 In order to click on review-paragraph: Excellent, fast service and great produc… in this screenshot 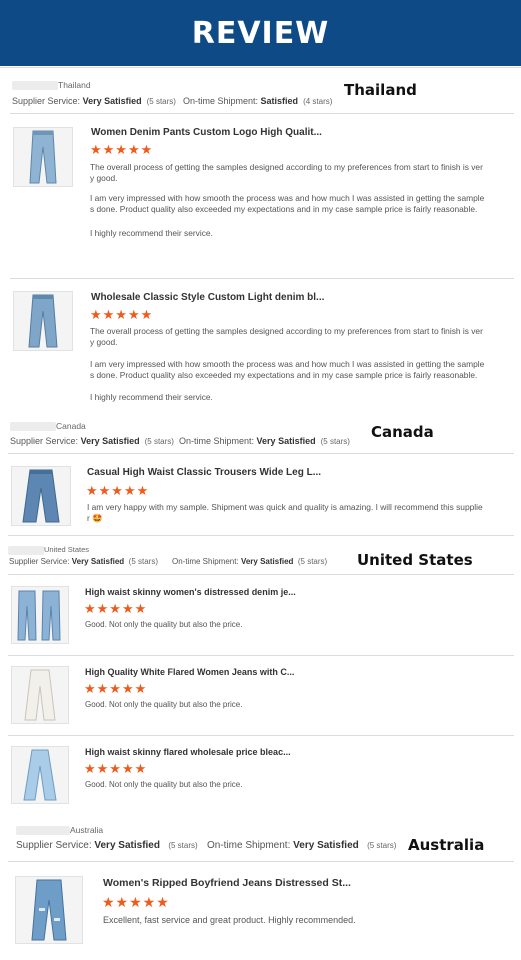, I will do `click(229, 920)`.